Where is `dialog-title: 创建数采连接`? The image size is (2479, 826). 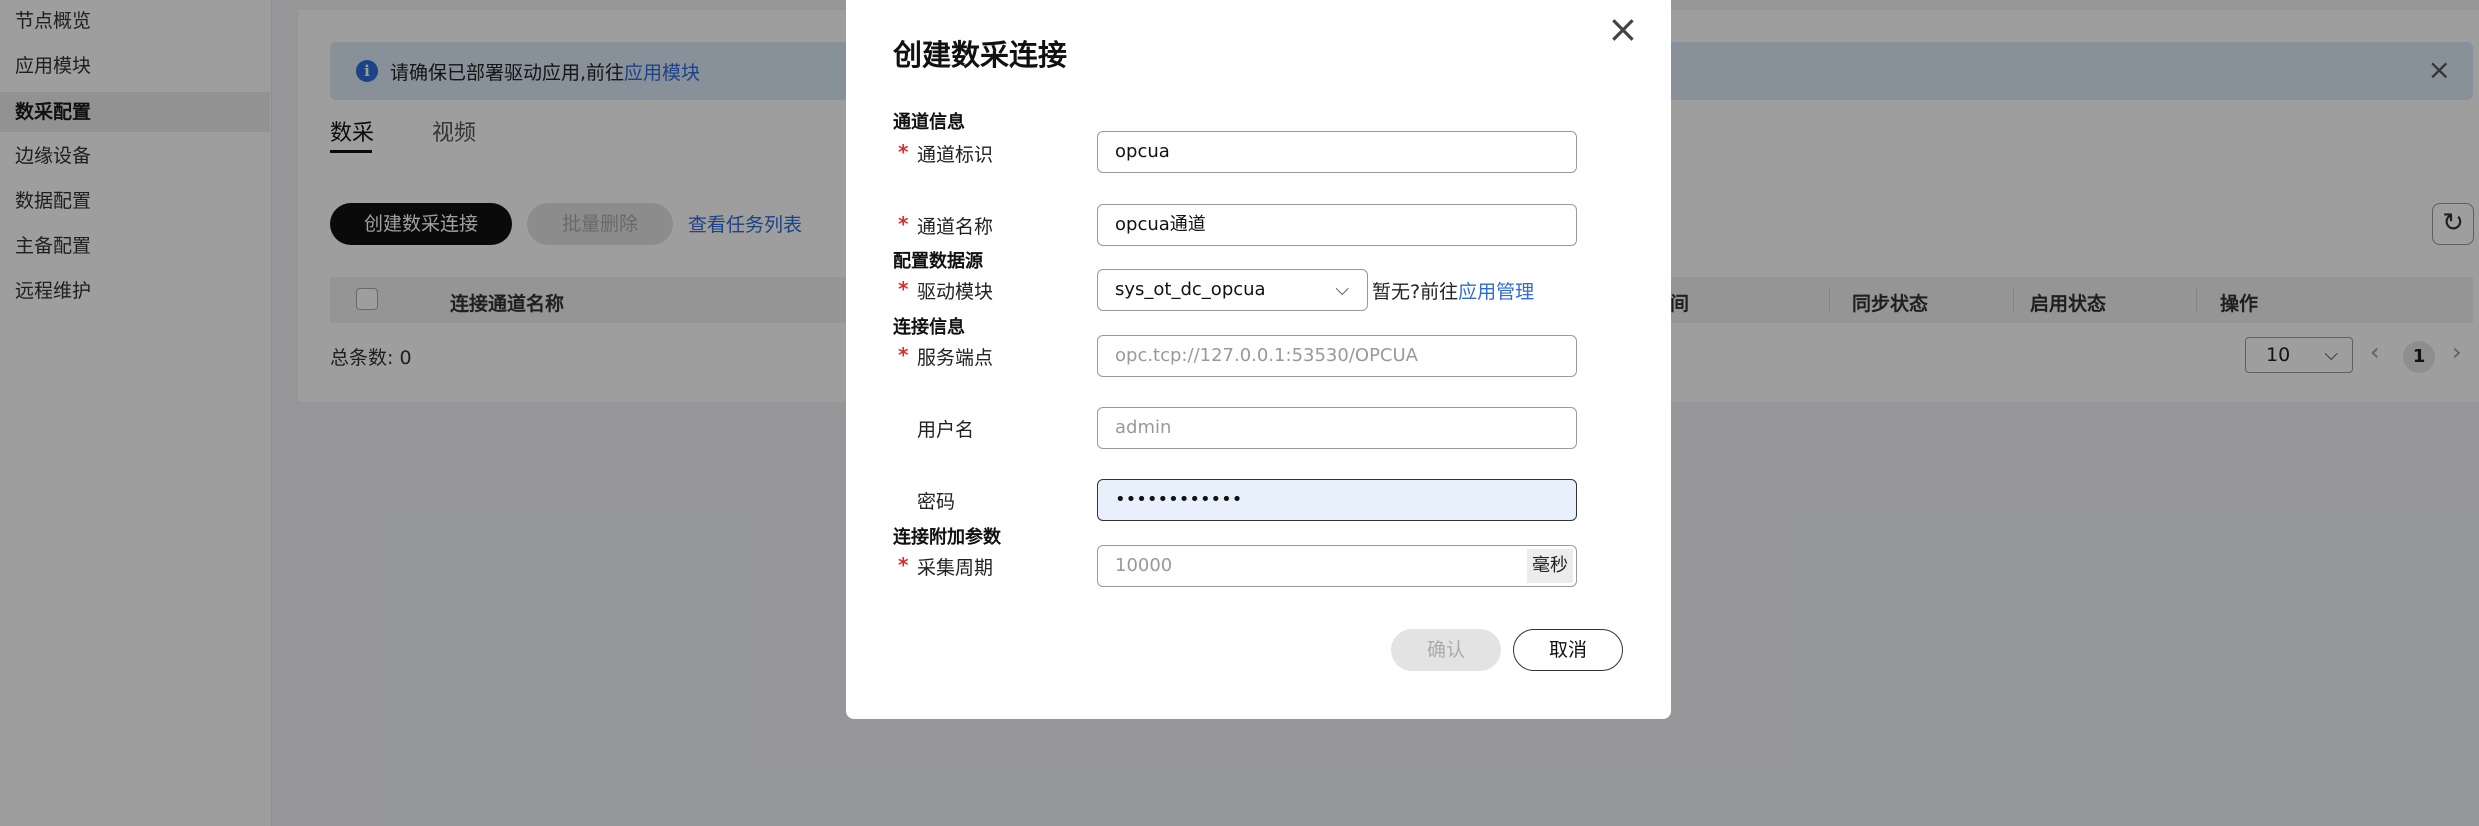 dialog-title: 创建数采连接 is located at coordinates (980, 55).